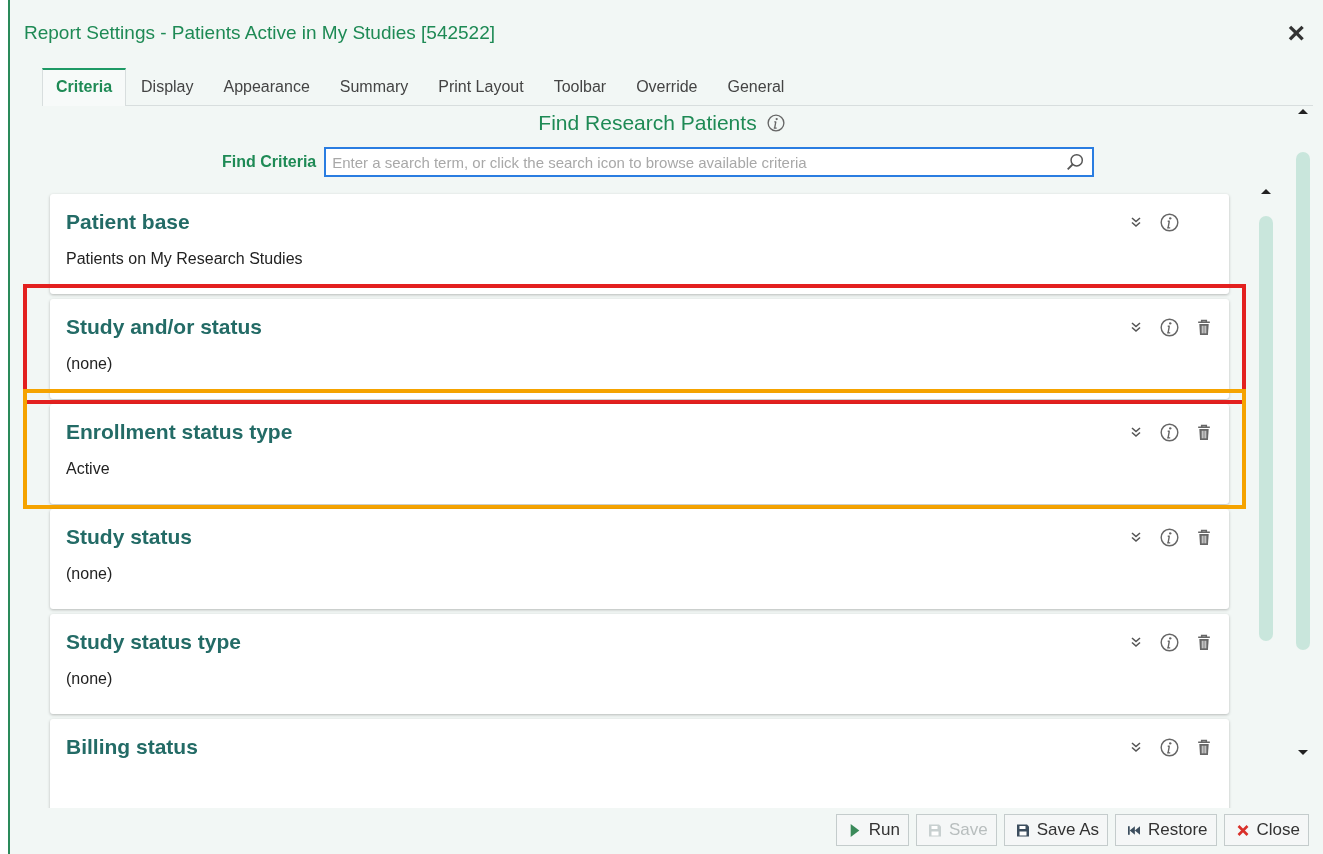 The width and height of the screenshot is (1323, 854). What do you see at coordinates (88, 469) in the screenshot?
I see `card-value: Active` at bounding box center [88, 469].